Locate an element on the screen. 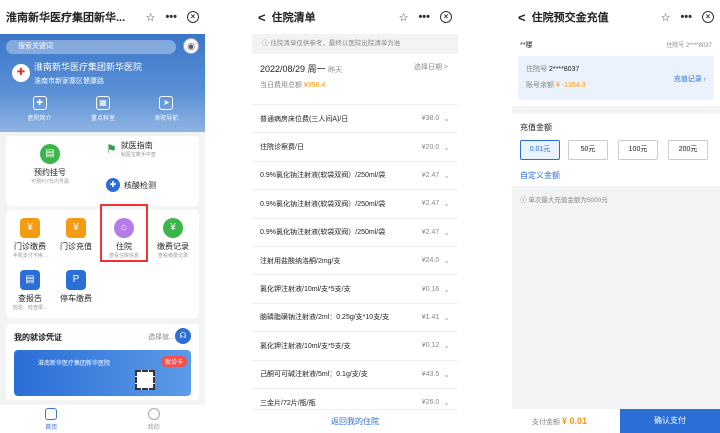 This screenshot has width=720, height=433. return-button: 返回我的住院 is located at coordinates (355, 421).